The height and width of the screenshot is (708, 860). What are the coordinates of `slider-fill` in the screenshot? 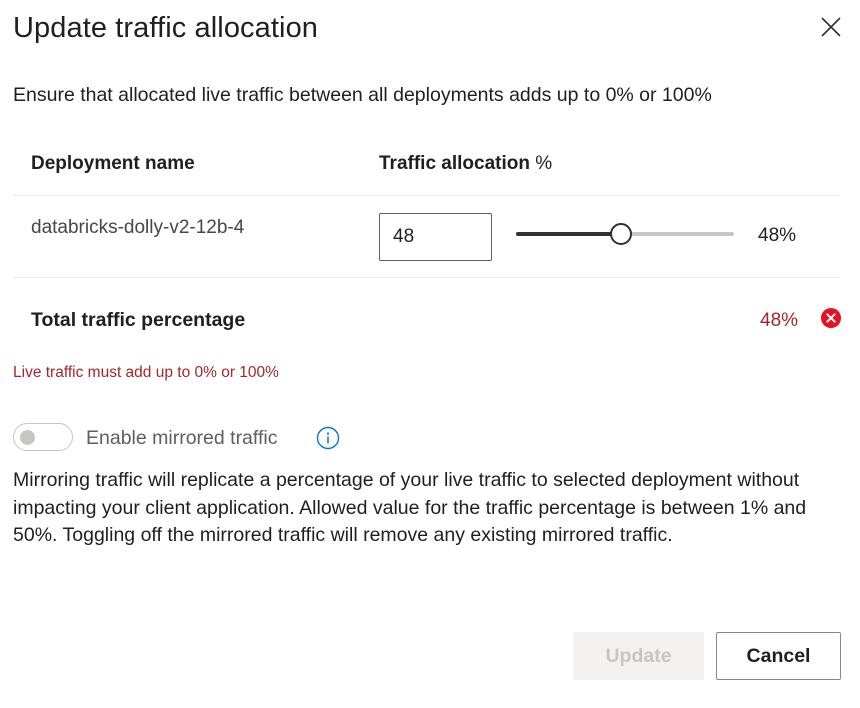 It's located at (568, 234).